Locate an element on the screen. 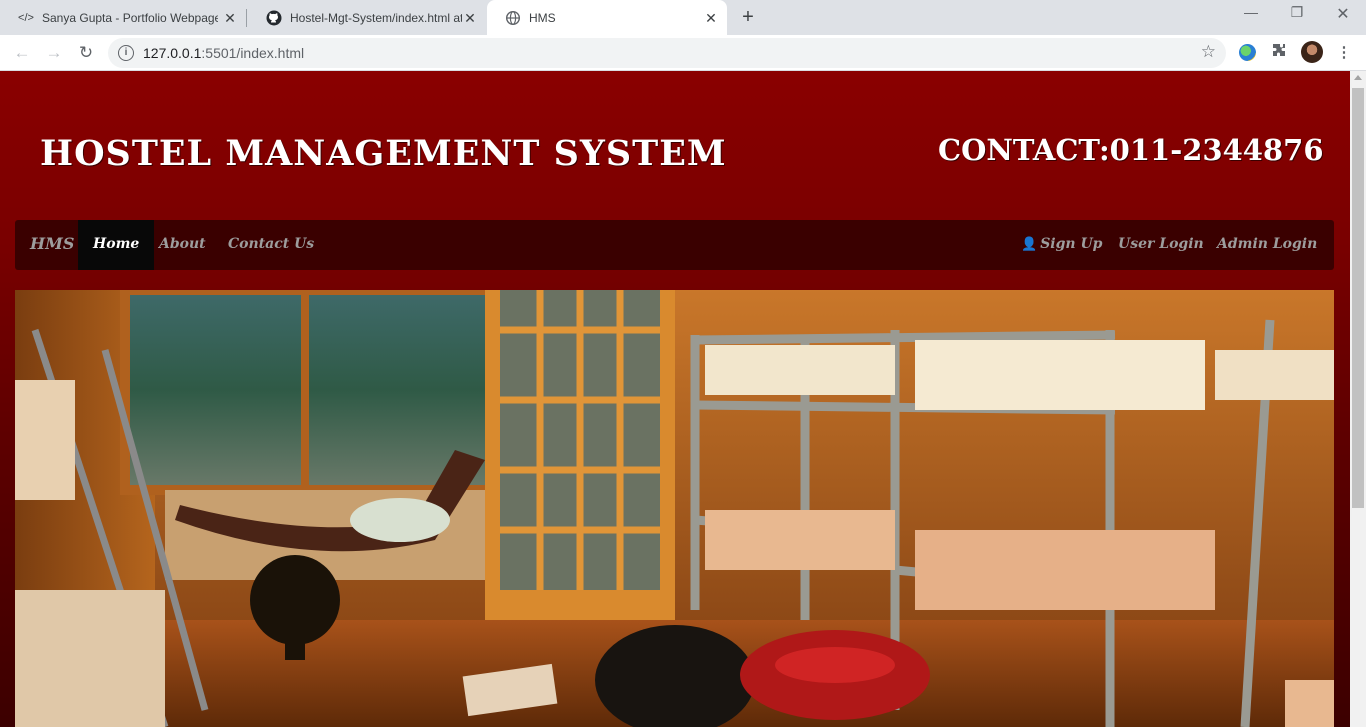 Image resolution: width=1366 pixels, height=727 pixels. tab-github: Hostel-Mgt-System/index.html at ✕ is located at coordinates (367, 17).